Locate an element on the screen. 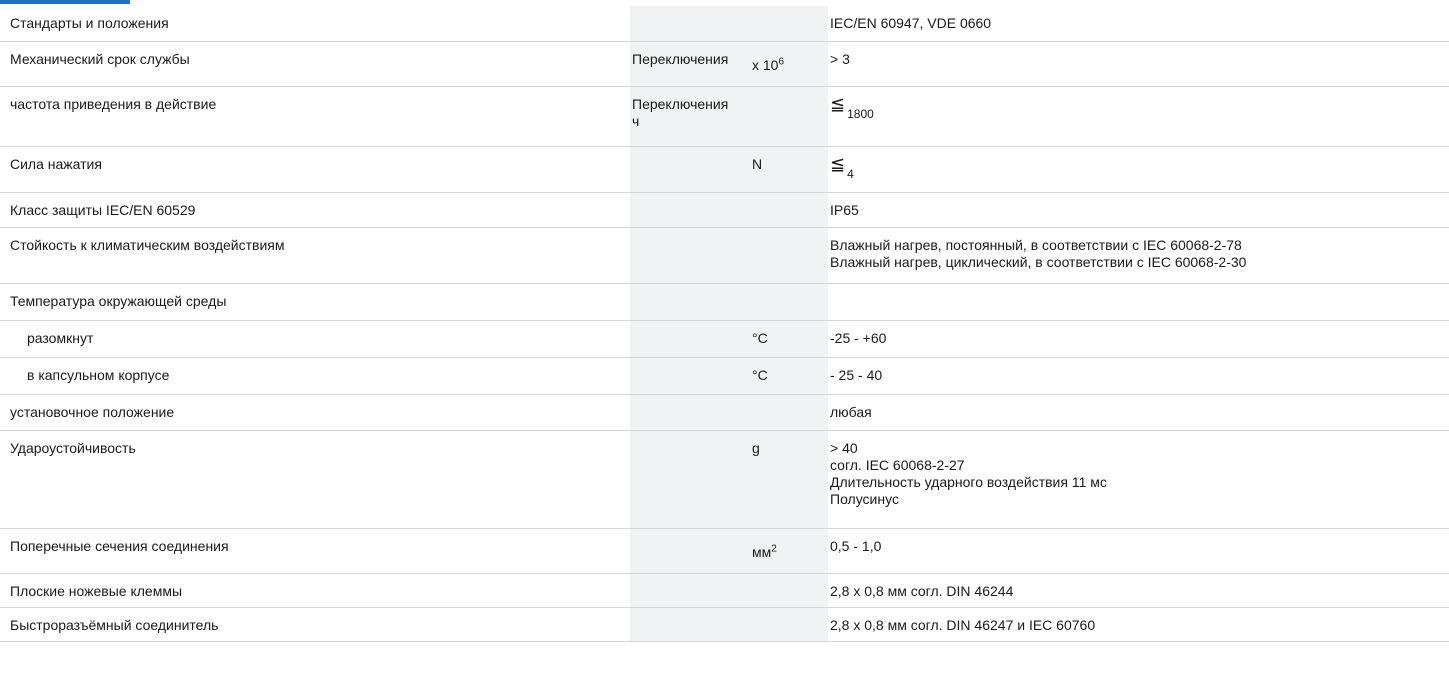 The height and width of the screenshot is (678, 1449). table-row: разомкнут °C -25 - +60 is located at coordinates (724, 339).